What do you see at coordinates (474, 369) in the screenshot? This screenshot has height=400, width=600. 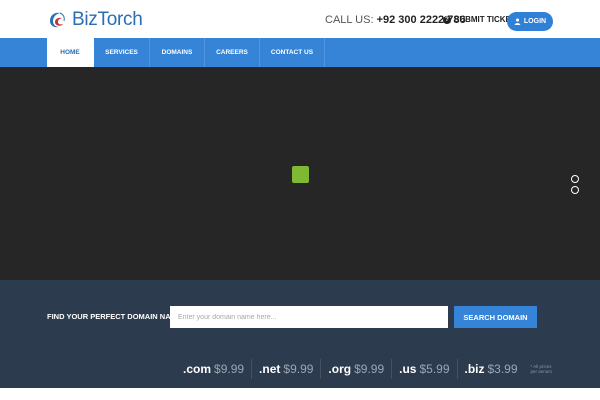 I see `tld-name: .biz` at bounding box center [474, 369].